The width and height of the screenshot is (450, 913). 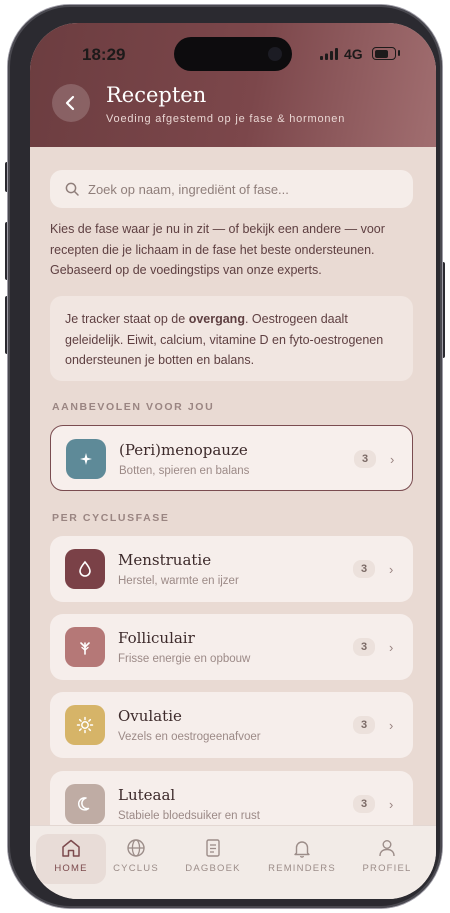 I want to click on search-bar, so click(x=231, y=189).